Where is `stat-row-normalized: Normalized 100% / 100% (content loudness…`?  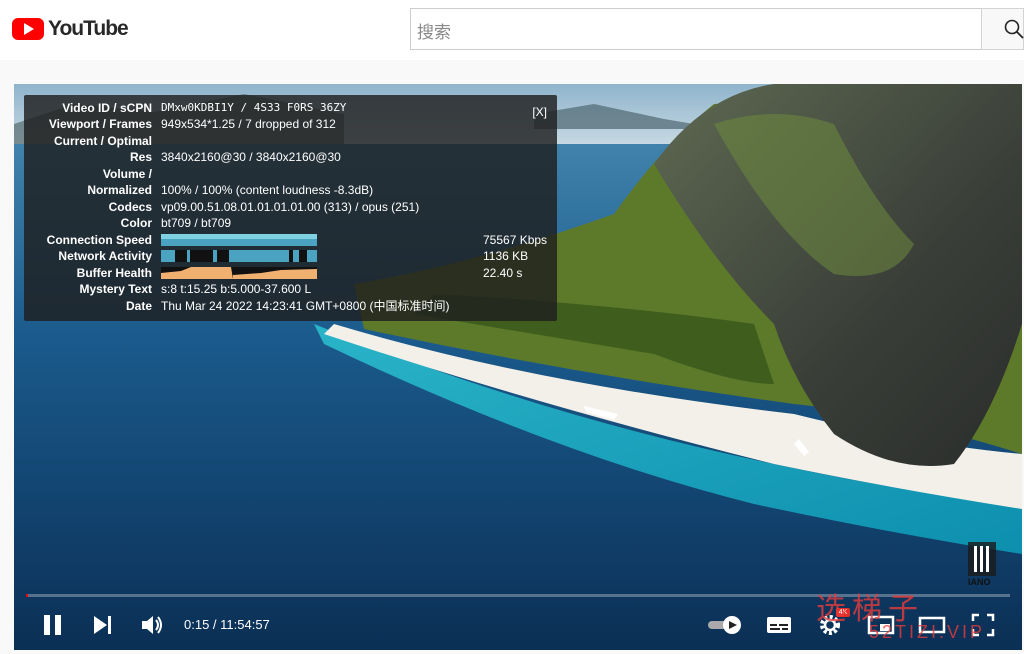
stat-row-normalized: Normalized 100% / 100% (content loudness… is located at coordinates (290, 190).